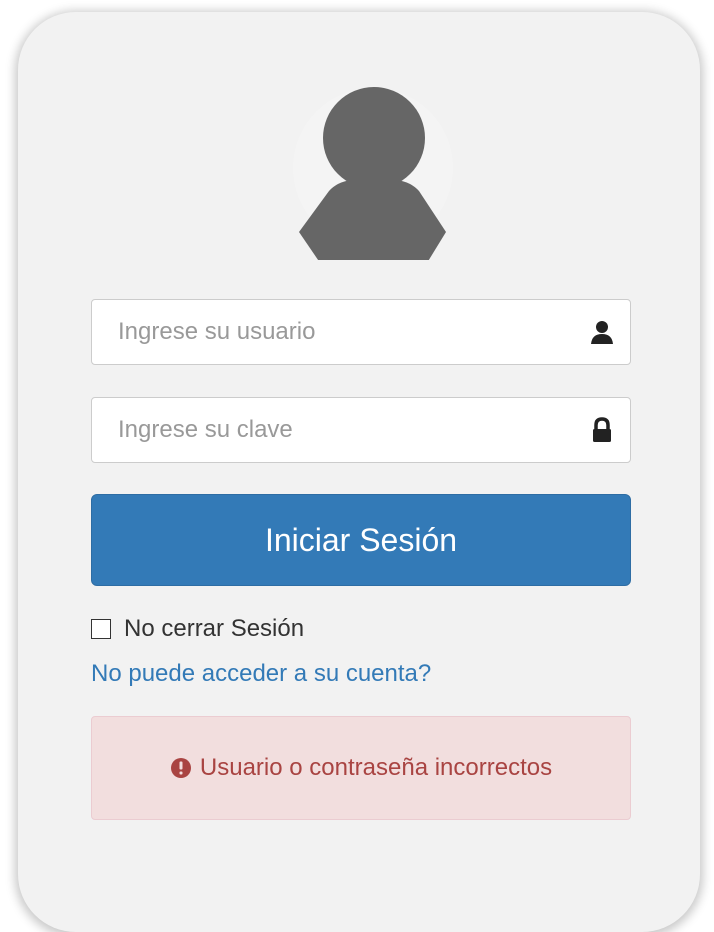 This screenshot has height=932, width=714. What do you see at coordinates (361, 540) in the screenshot?
I see `login-button: Iniciar Sesión` at bounding box center [361, 540].